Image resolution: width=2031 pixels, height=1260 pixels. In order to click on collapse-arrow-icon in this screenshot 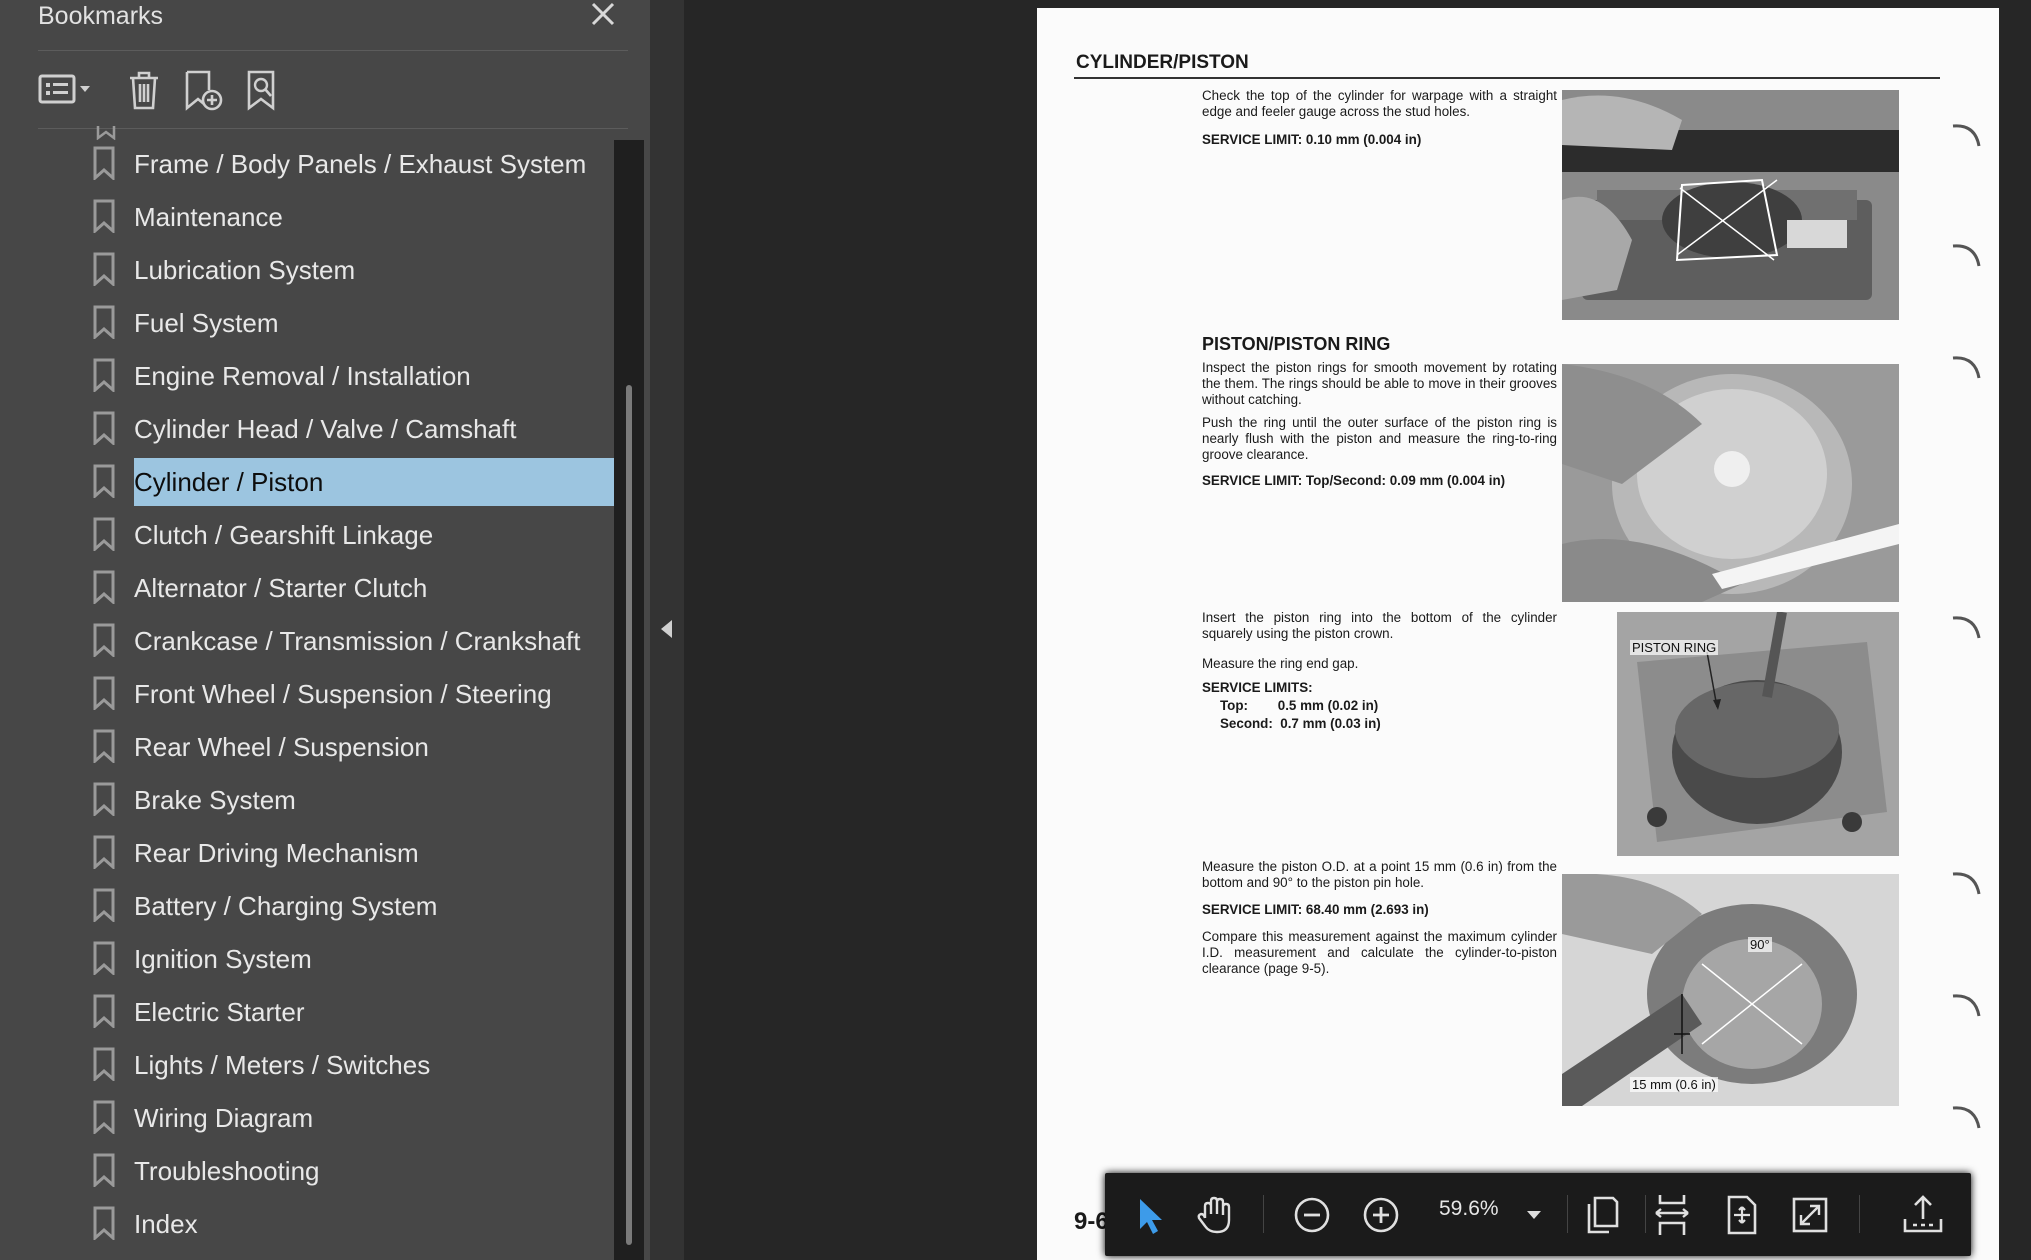, I will do `click(666, 629)`.